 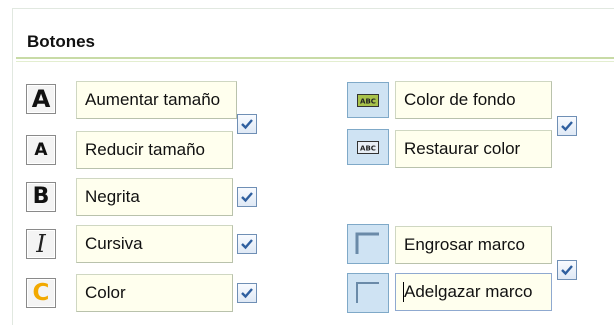 I want to click on increase-size-icon: A, so click(x=41, y=99).